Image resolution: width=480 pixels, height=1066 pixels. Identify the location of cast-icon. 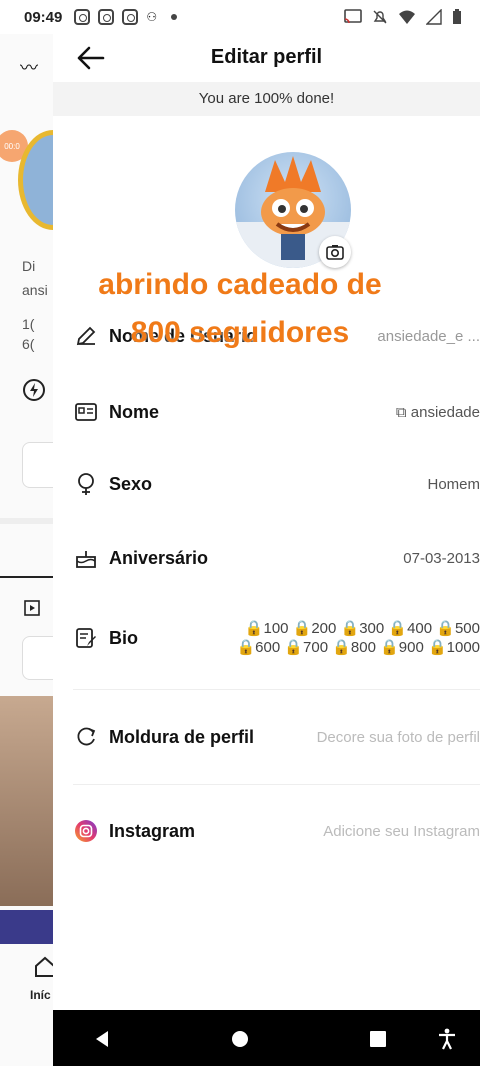
(353, 16).